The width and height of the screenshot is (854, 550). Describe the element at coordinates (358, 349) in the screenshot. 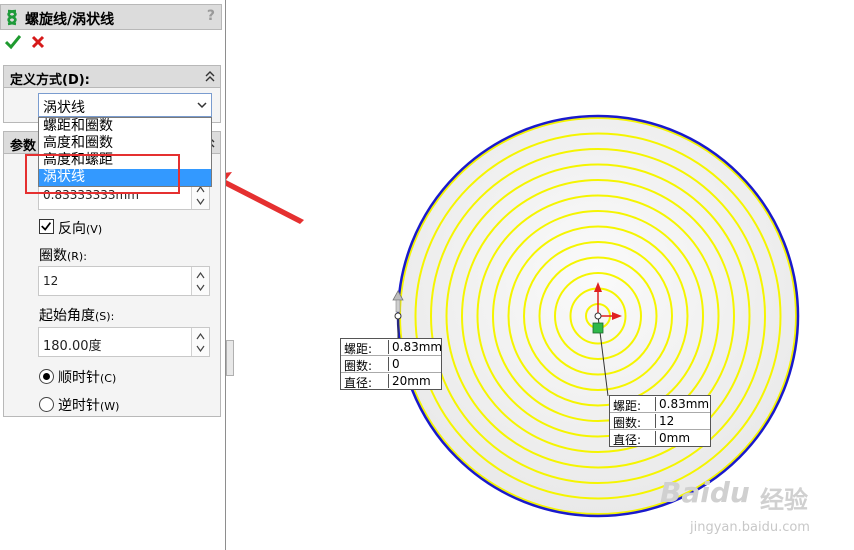

I see `start-pitch-label: 螺距:` at that location.